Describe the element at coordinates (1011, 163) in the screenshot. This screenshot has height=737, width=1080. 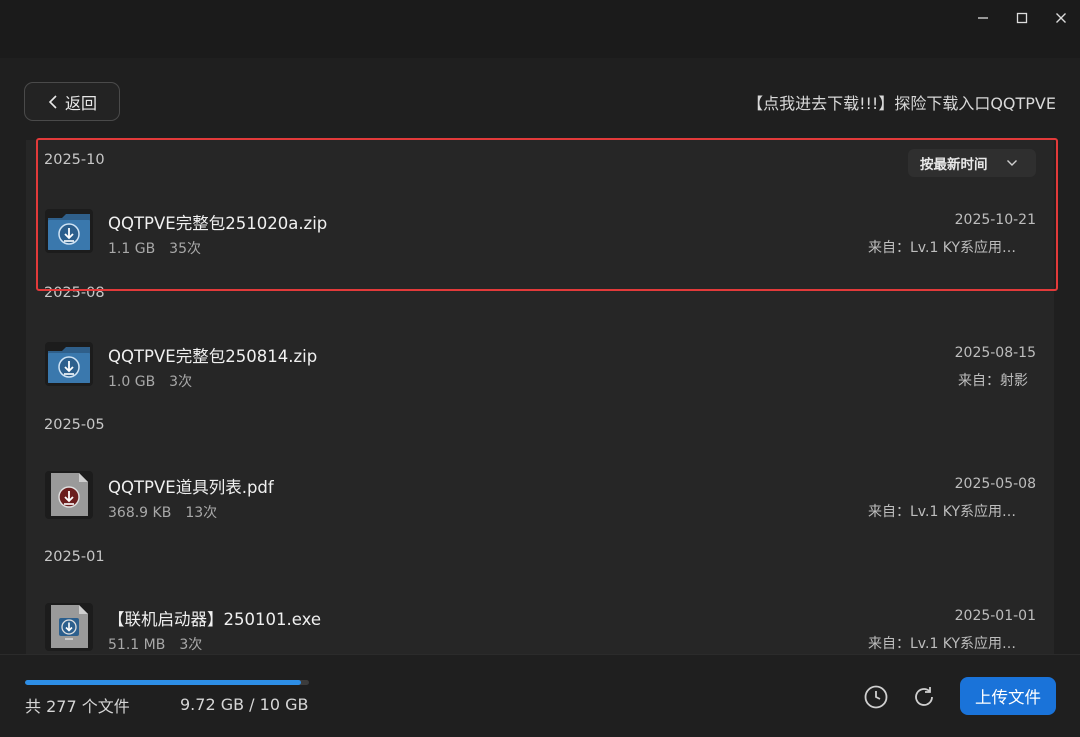
I see `chevron-down-icon` at that location.